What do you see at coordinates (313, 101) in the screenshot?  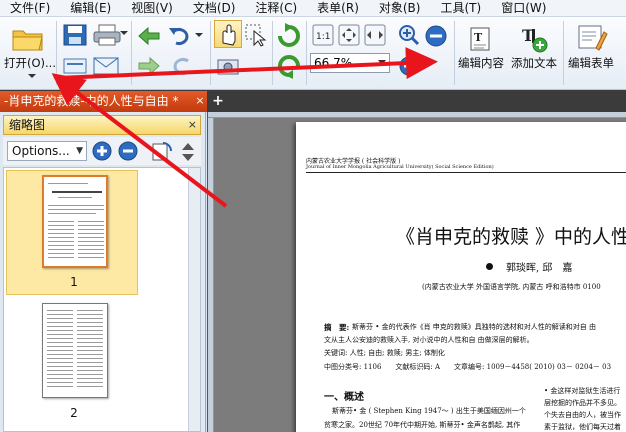 I see `tab-bar: -肖申克的救赎-中的人性与自由 * × +` at bounding box center [313, 101].